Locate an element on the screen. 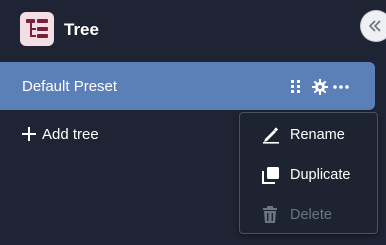  menu-item-rename: Rename is located at coordinates (308, 134).